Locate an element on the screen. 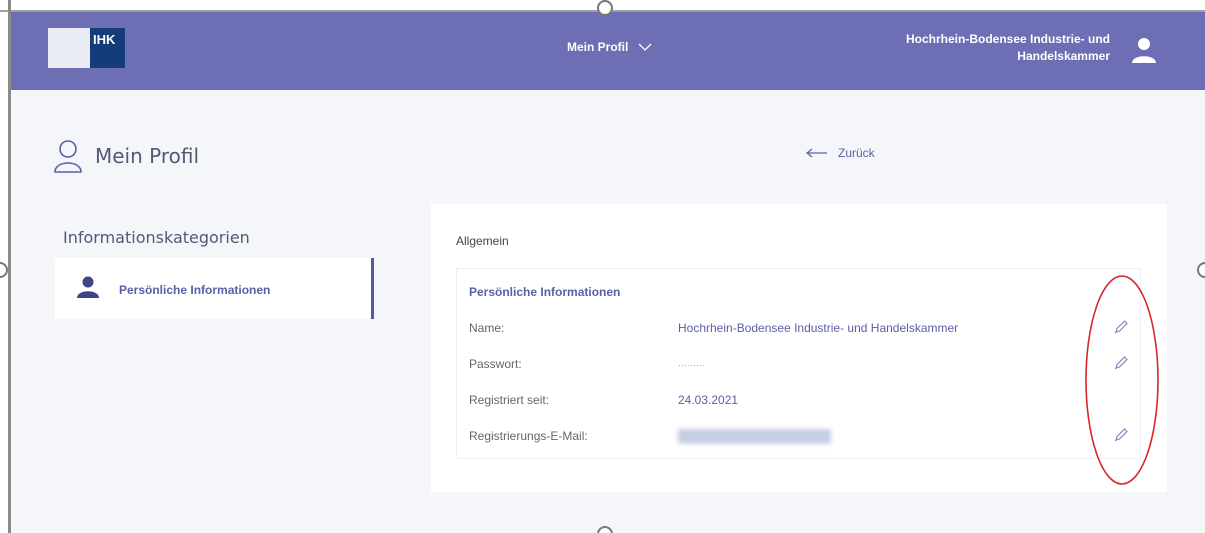 Image resolution: width=1205 pixels, height=533 pixels. sidebar-item-persoenliche-informationen: Persönliche Informationen is located at coordinates (214, 288).